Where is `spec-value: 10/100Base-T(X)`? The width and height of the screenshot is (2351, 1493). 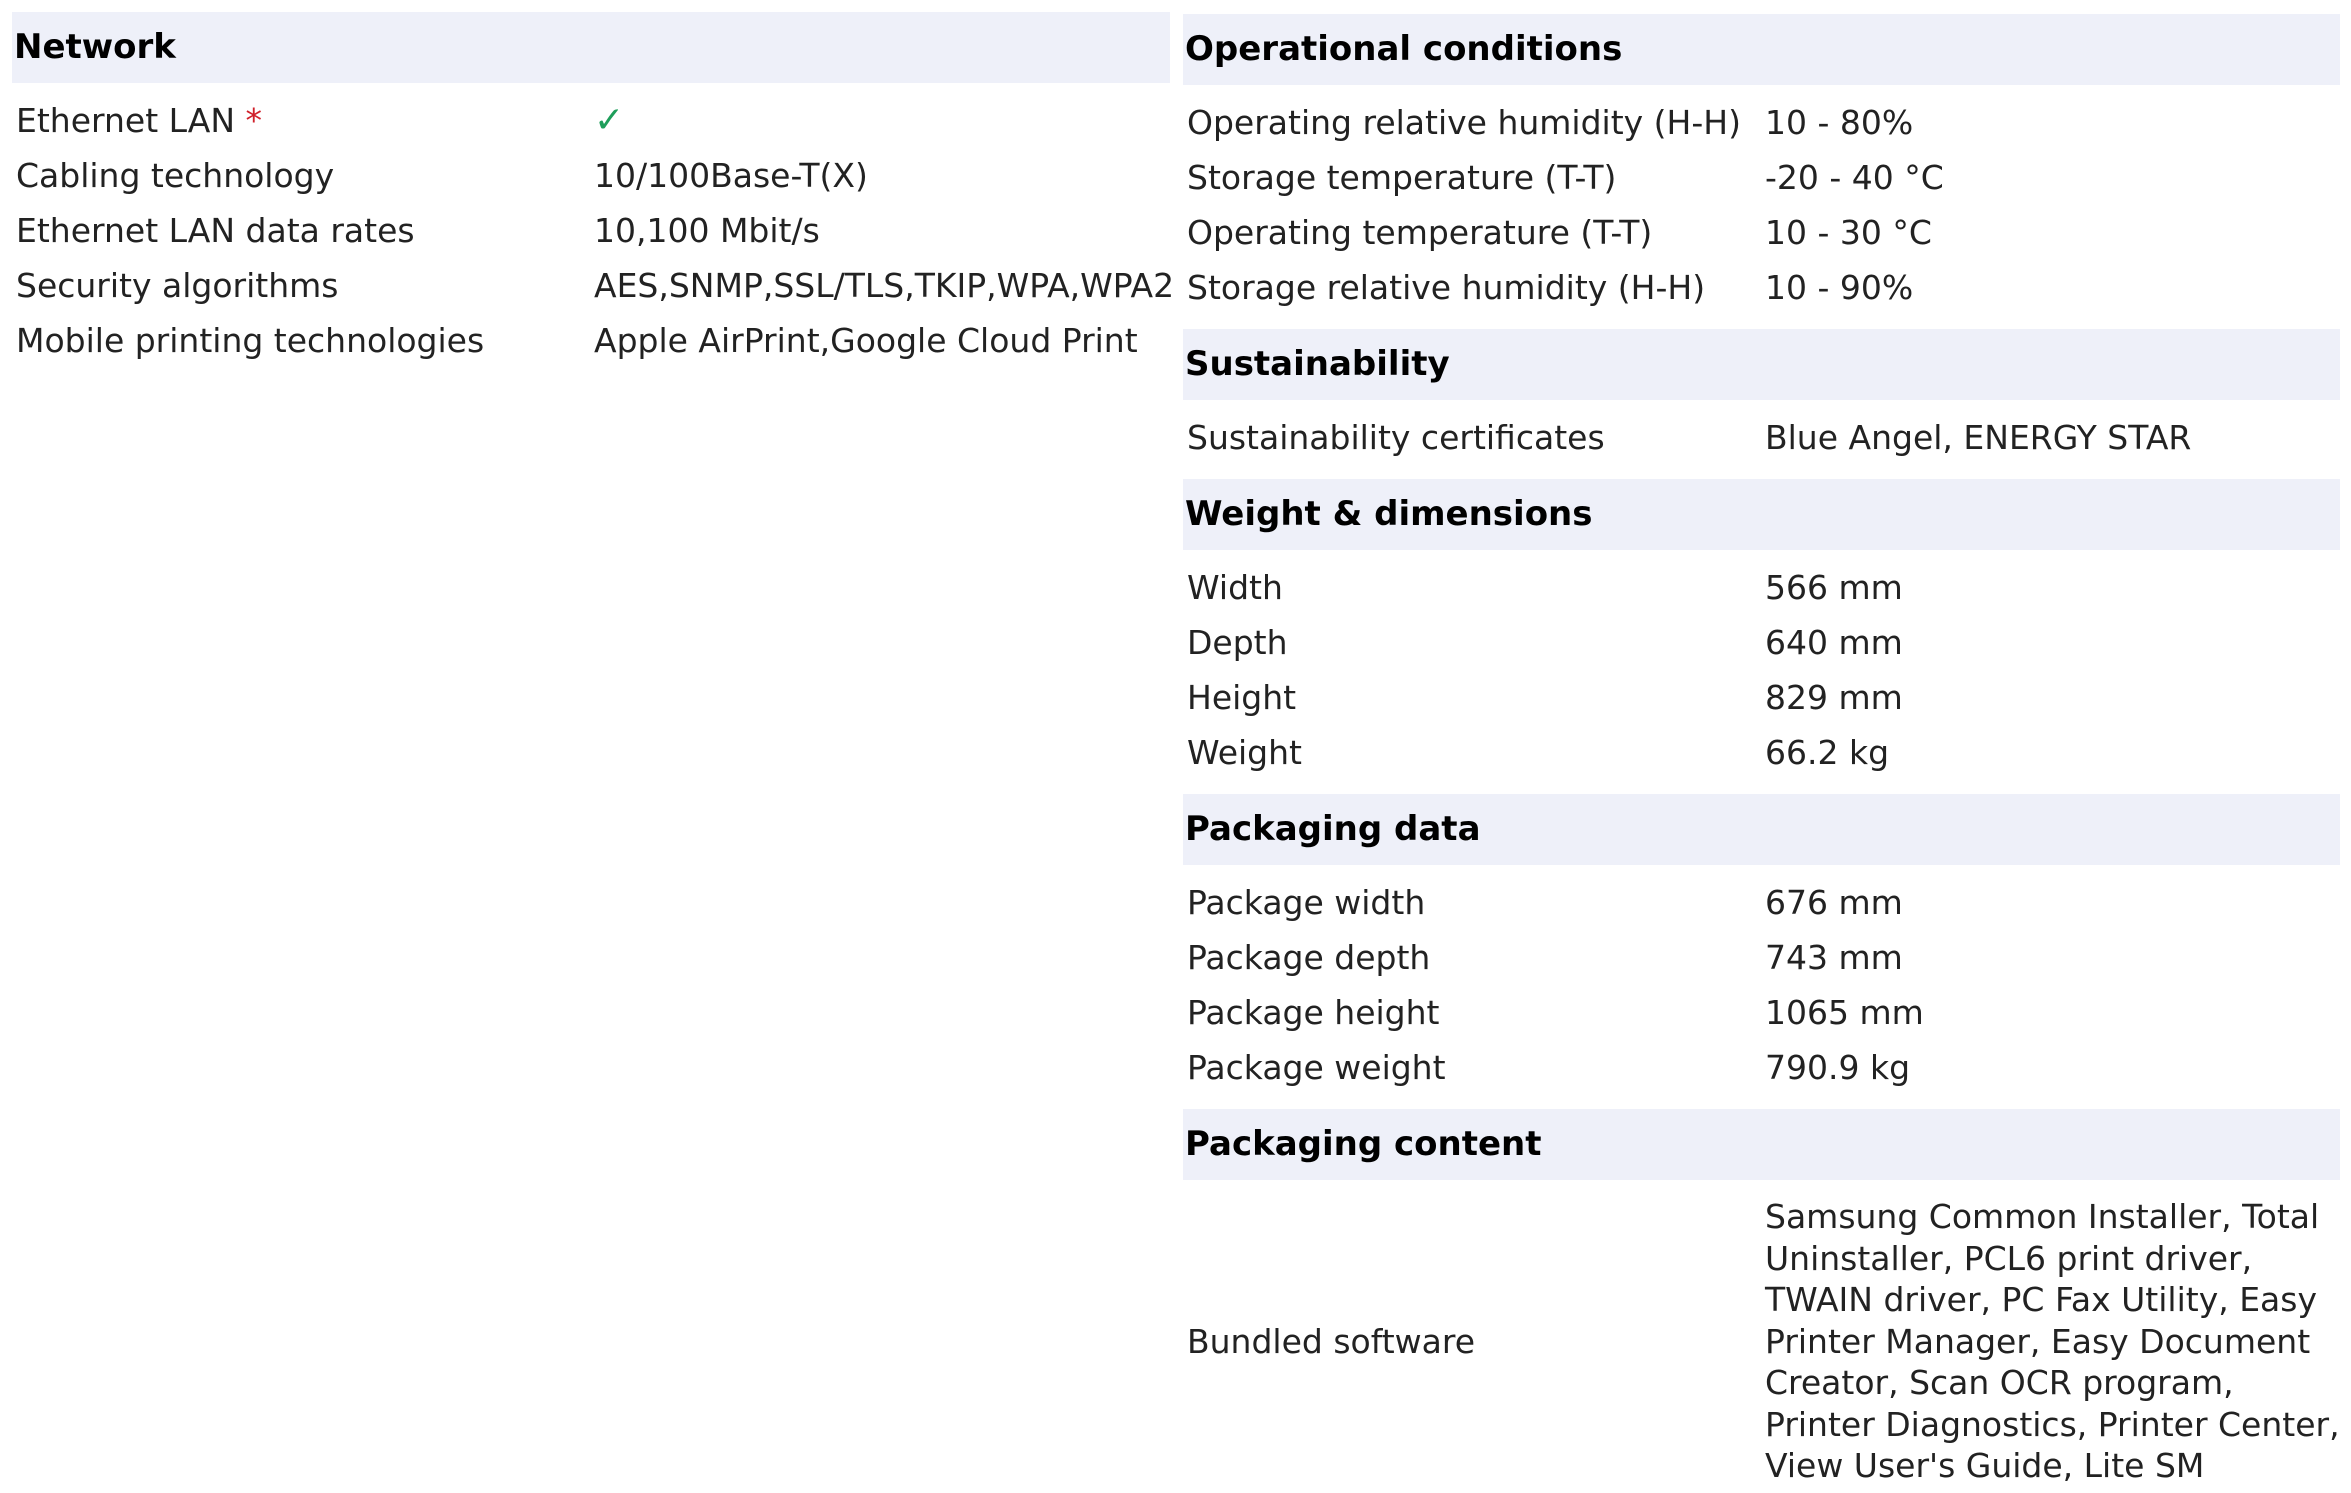
spec-value: 10/100Base-T(X) is located at coordinates (731, 175).